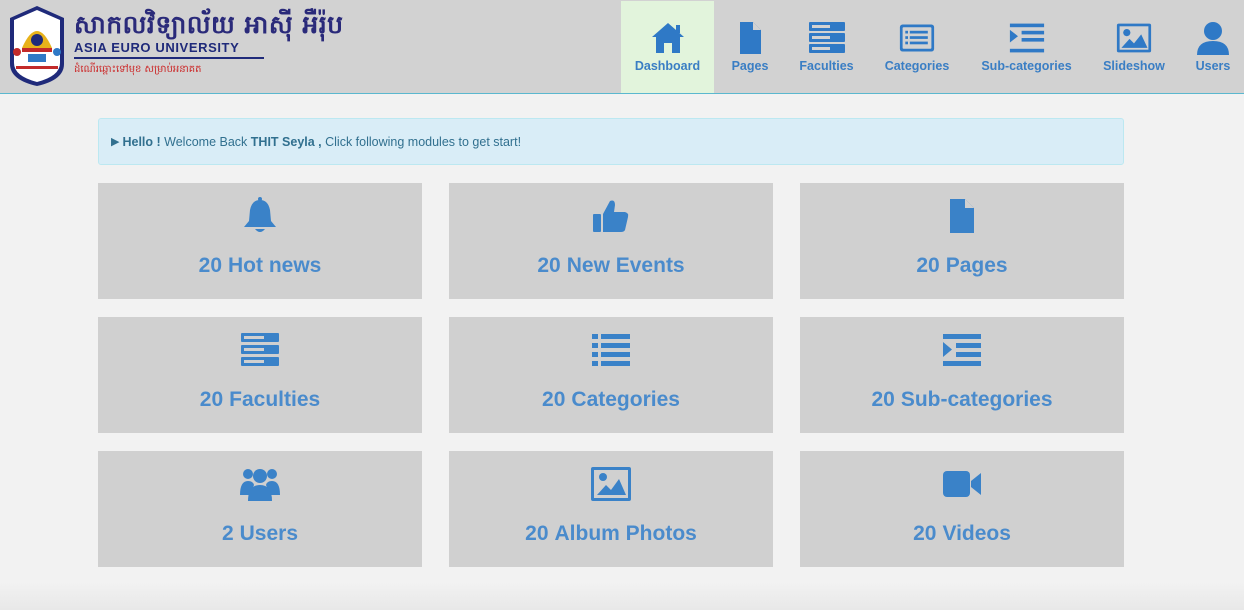 The width and height of the screenshot is (1244, 610). What do you see at coordinates (275, 399) in the screenshot?
I see `tile-label: Faculties` at bounding box center [275, 399].